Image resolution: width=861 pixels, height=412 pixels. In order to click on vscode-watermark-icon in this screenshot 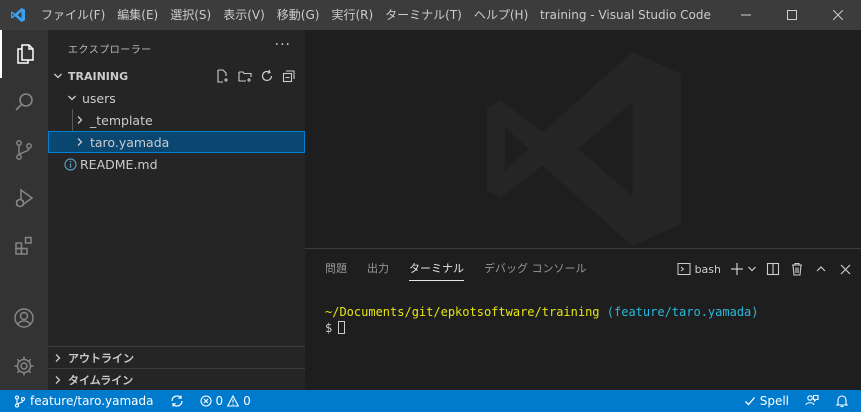, I will do `click(584, 149)`.